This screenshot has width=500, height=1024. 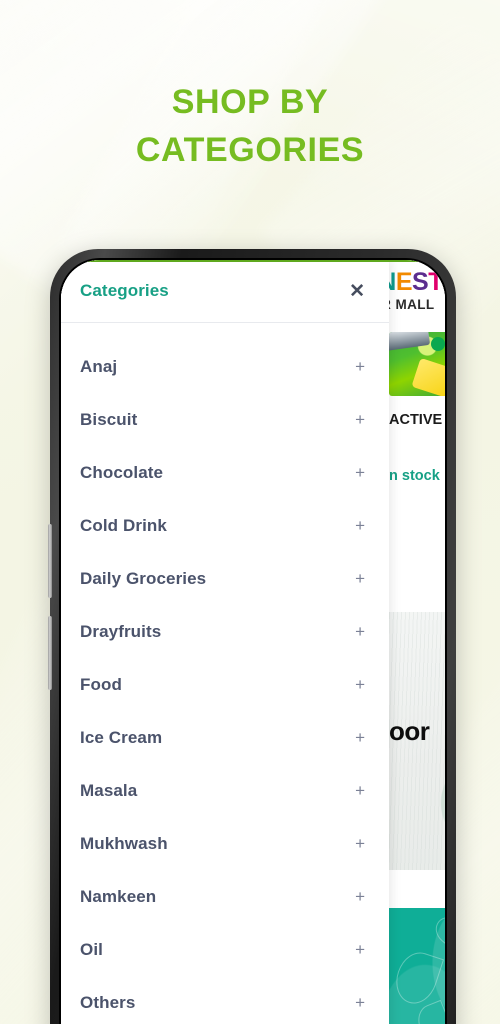 I want to click on close-icon: ✕, so click(x=357, y=291).